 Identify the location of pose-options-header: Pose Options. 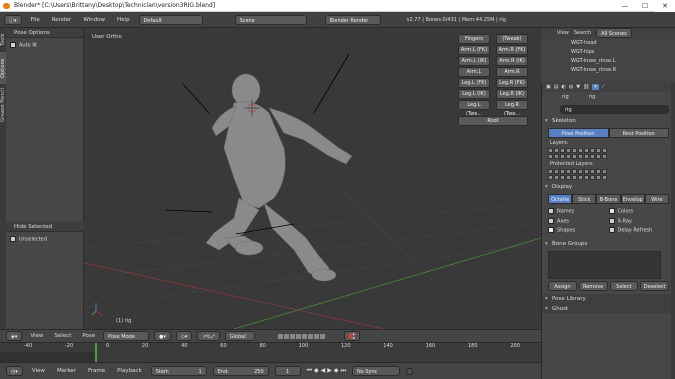
(44, 33).